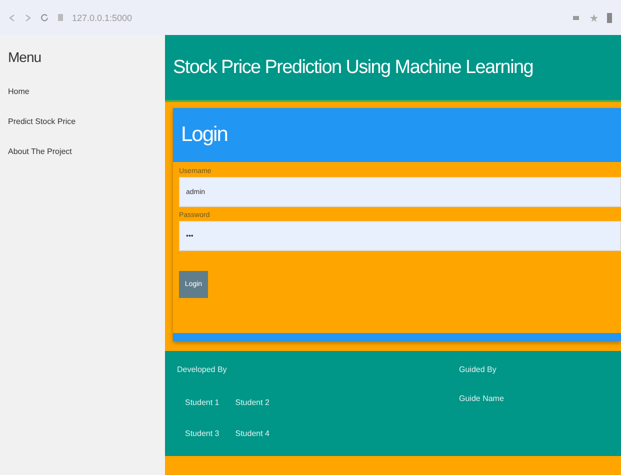 This screenshot has width=621, height=475. Describe the element at coordinates (40, 151) in the screenshot. I see `menu-link: About The Project` at that location.